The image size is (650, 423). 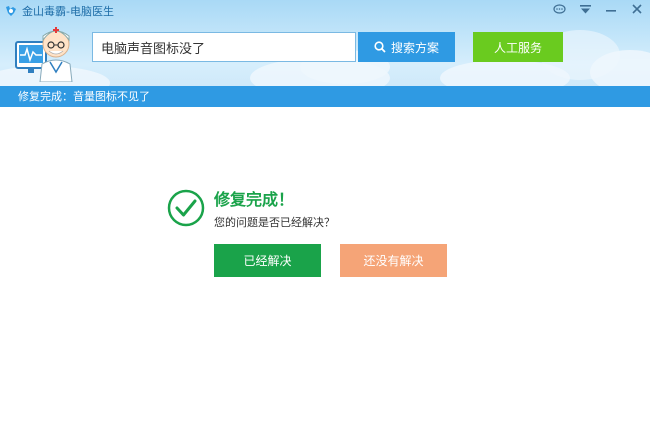 I want to click on app-logo-icon, so click(x=11, y=11).